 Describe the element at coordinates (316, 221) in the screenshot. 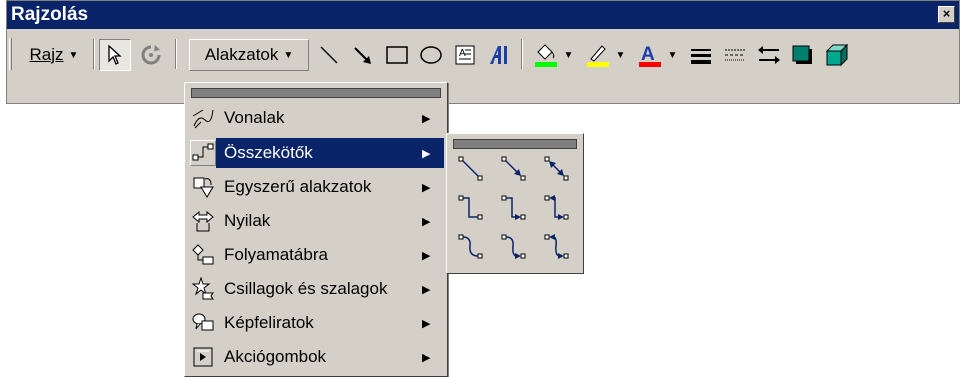

I see `menu-item-block-arrows: Nyilak ▶` at that location.